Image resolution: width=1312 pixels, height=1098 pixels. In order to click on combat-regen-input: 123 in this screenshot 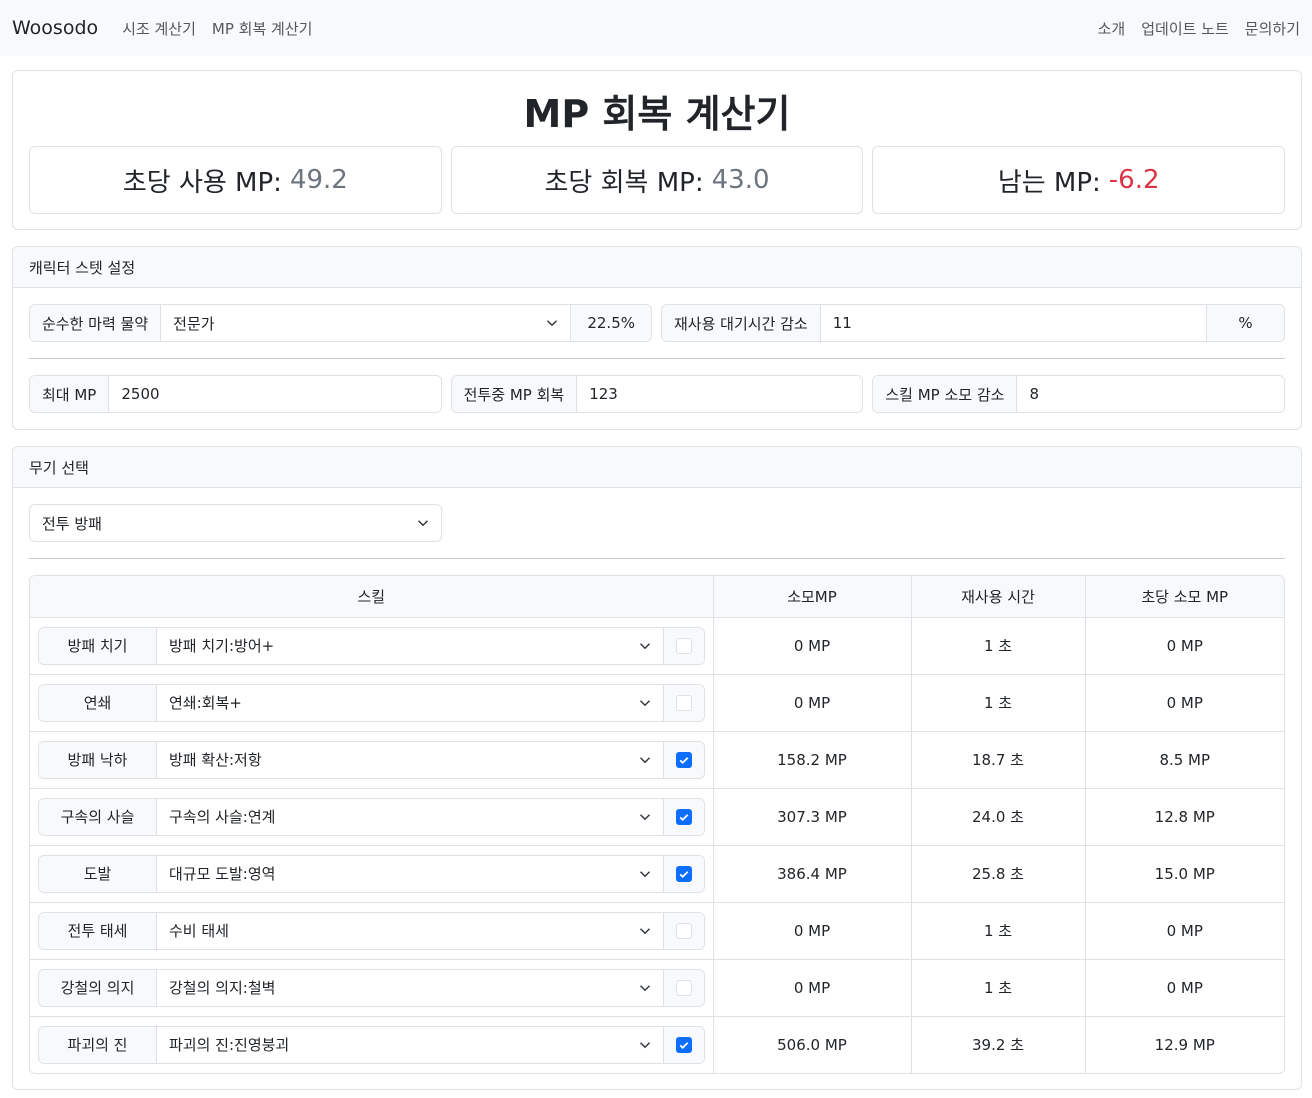, I will do `click(719, 394)`.